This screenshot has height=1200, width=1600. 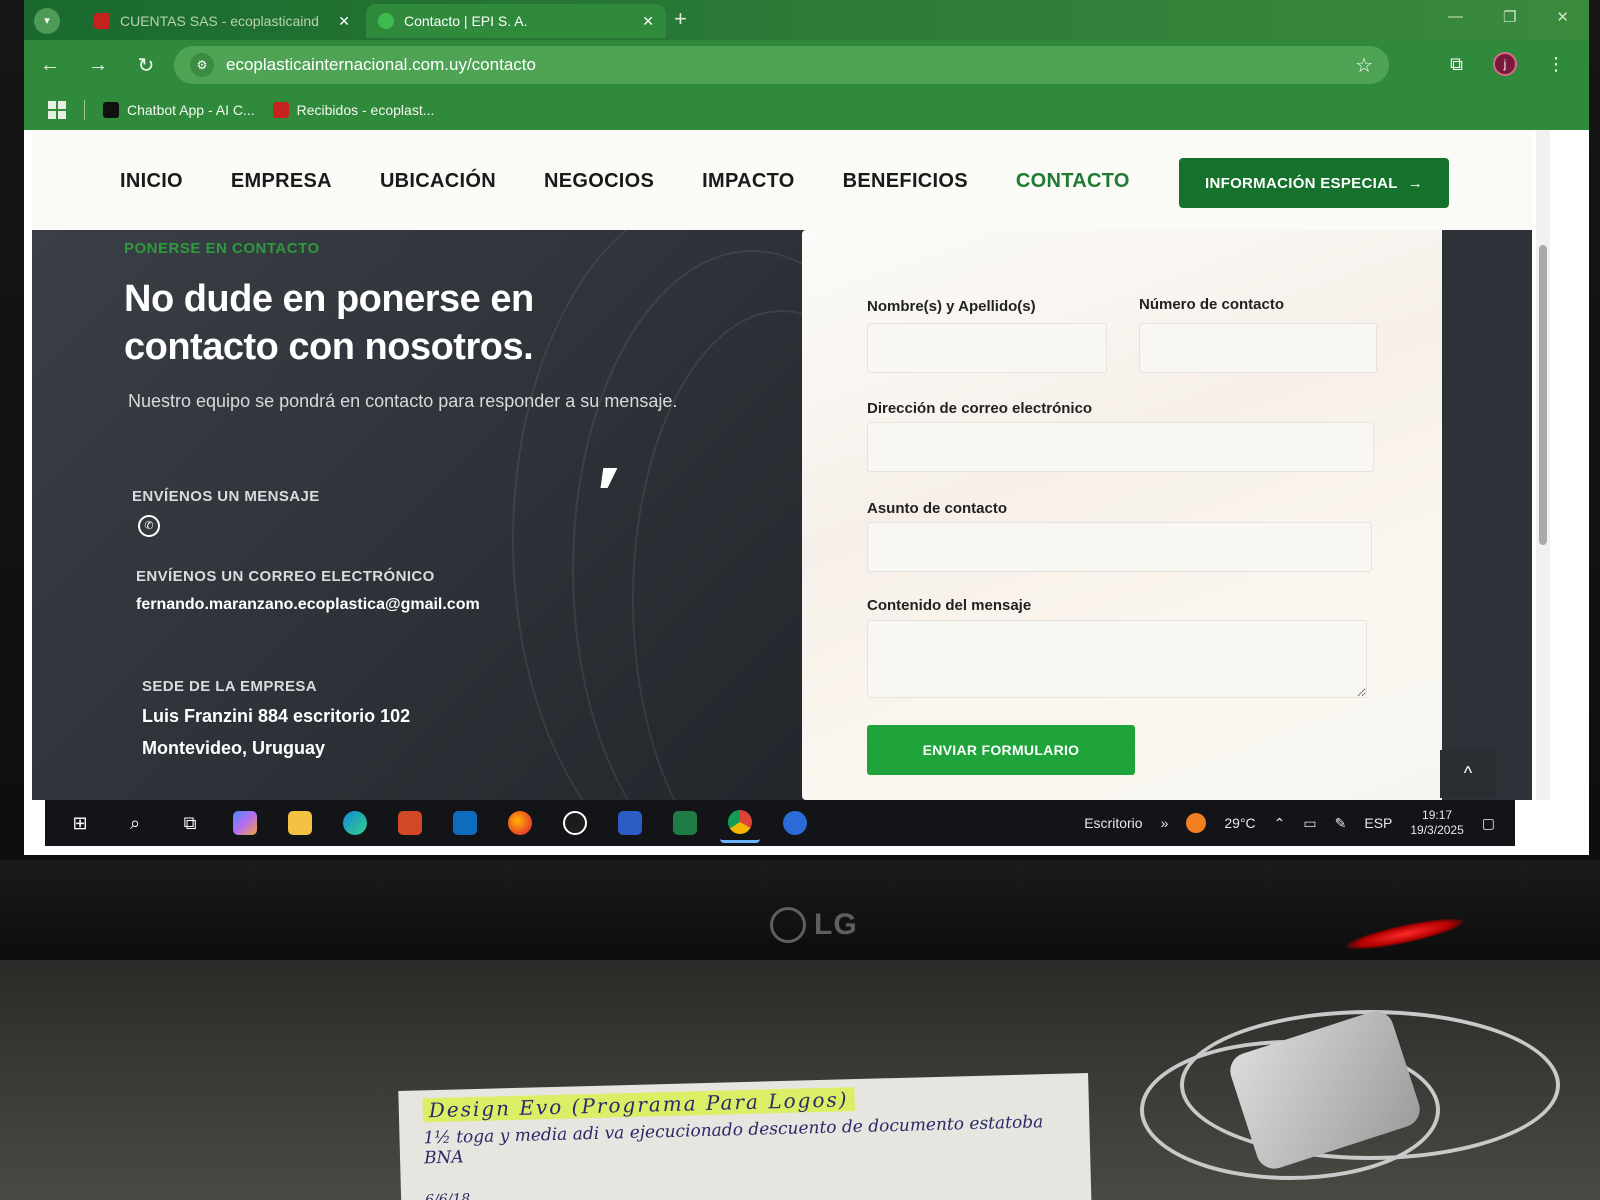 I want to click on page-scrollbar, so click(x=1543, y=465).